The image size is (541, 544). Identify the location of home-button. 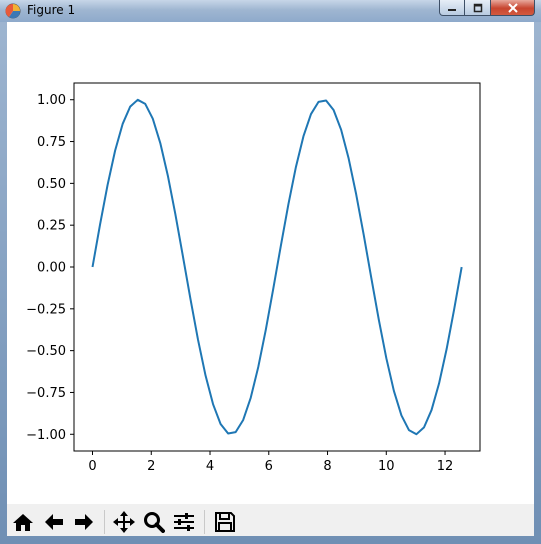
(23, 522).